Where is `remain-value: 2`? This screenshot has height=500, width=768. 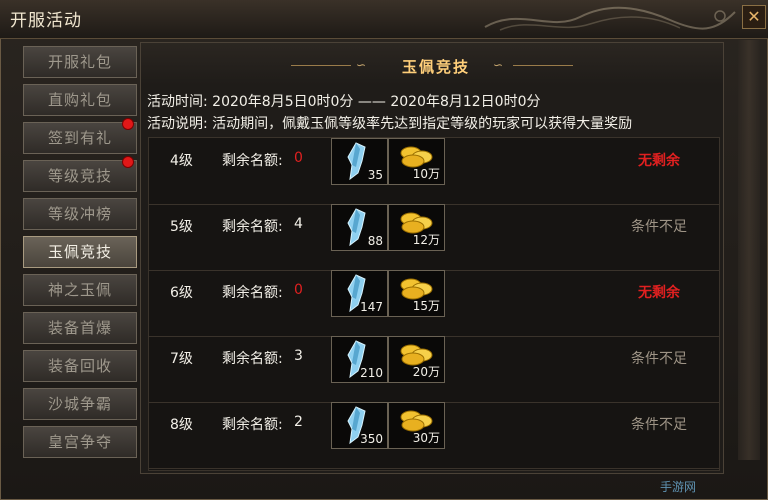 remain-value: 2 is located at coordinates (298, 422).